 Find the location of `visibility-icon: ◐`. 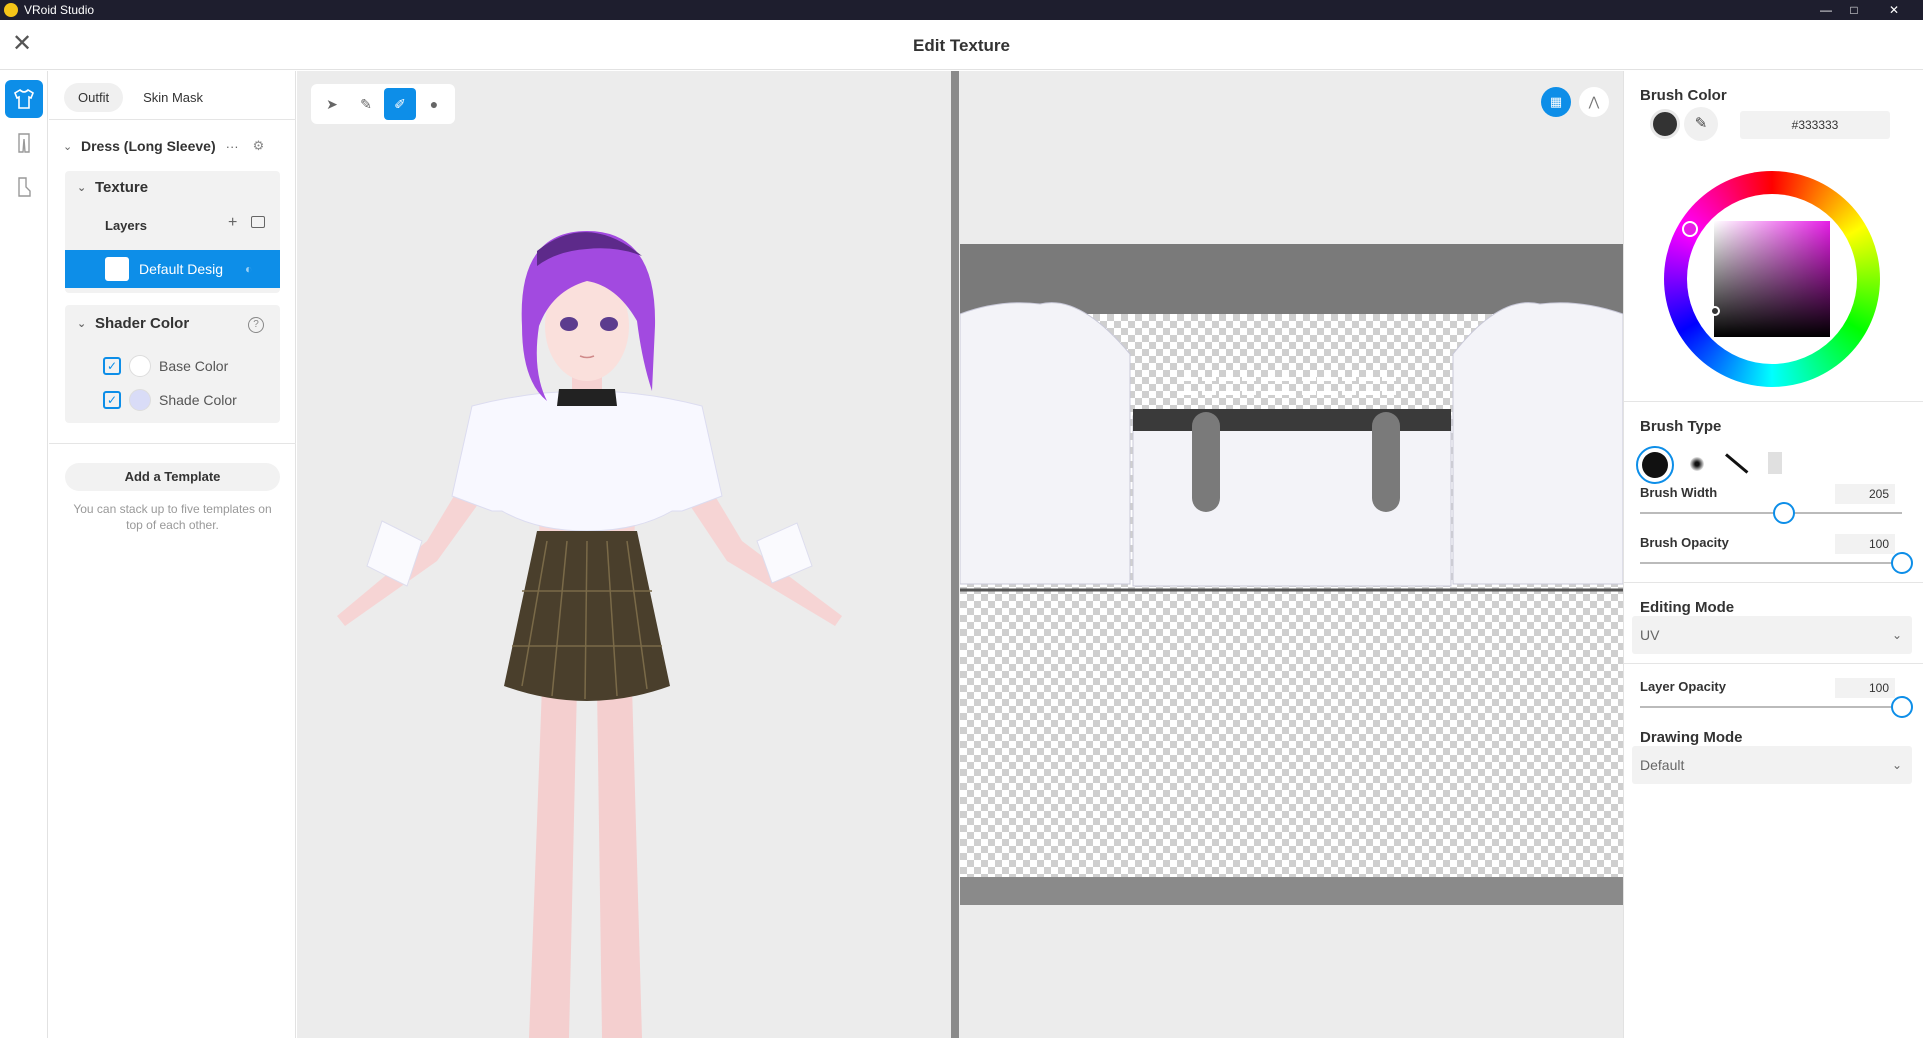

visibility-icon: ◐ is located at coordinates (248, 269).